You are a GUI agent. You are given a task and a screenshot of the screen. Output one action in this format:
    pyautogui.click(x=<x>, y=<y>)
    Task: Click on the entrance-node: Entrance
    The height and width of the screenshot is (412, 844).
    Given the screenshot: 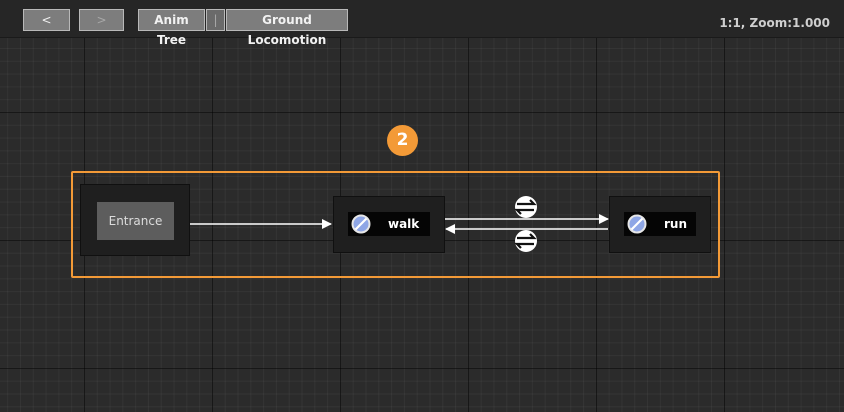 What is the action you would take?
    pyautogui.click(x=135, y=220)
    